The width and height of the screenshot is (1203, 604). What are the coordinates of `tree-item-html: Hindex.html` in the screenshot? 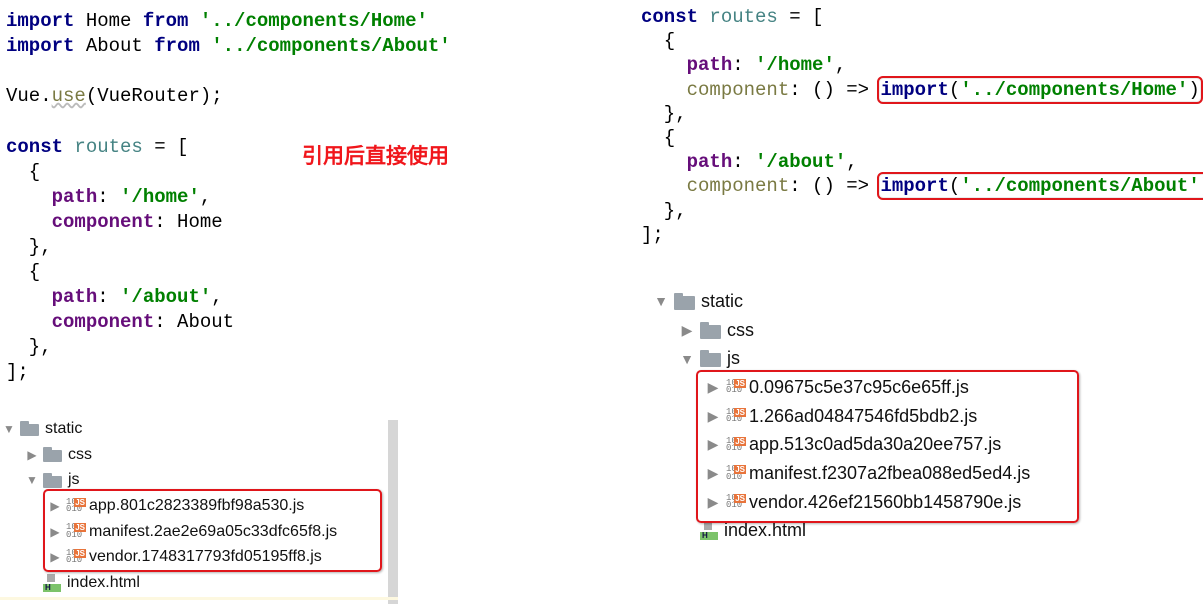 It's located at (80, 583).